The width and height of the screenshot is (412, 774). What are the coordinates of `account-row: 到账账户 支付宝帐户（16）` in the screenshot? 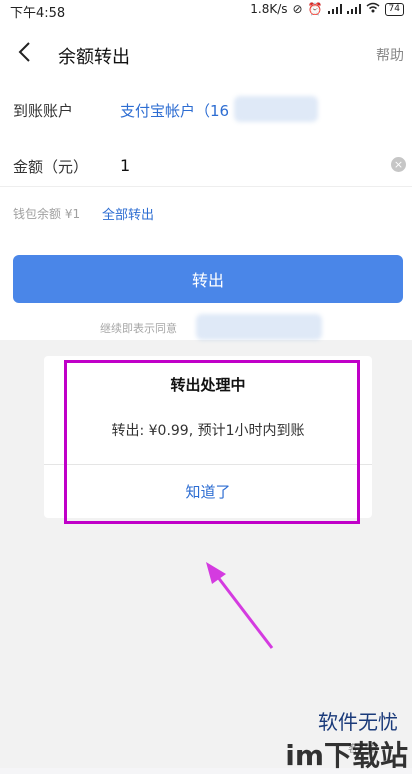 It's located at (206, 110).